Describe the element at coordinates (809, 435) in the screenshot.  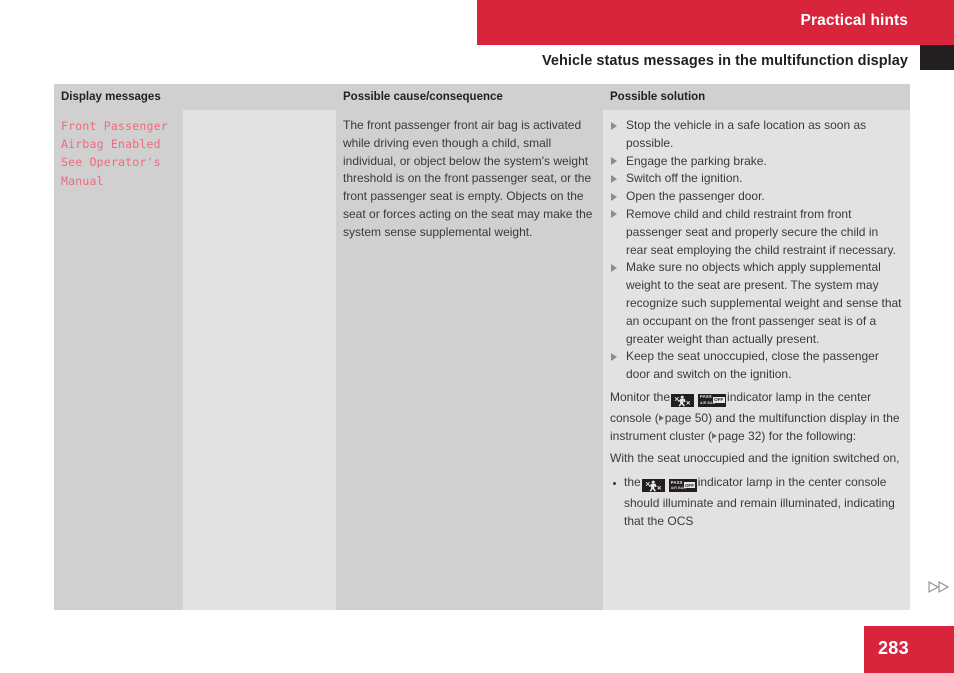
I see `monitor-after-ref-2: ) for the following:` at that location.